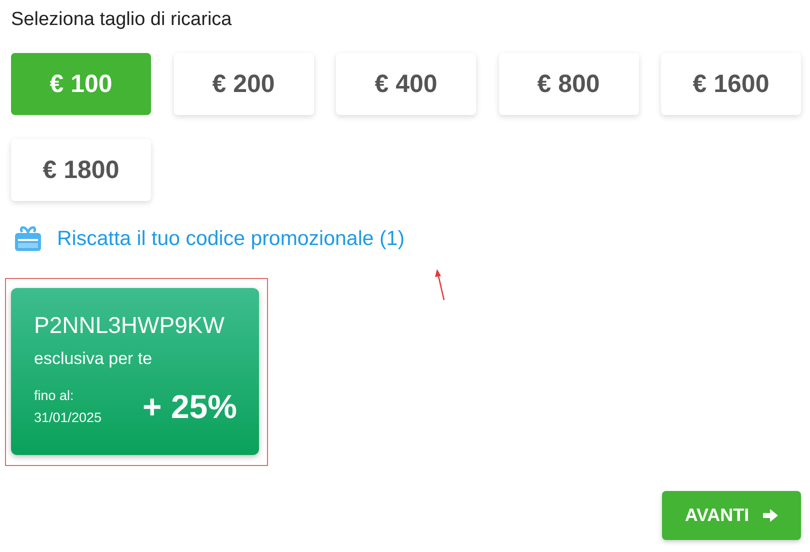  Describe the element at coordinates (440, 285) in the screenshot. I see `annotation-arrow` at that location.